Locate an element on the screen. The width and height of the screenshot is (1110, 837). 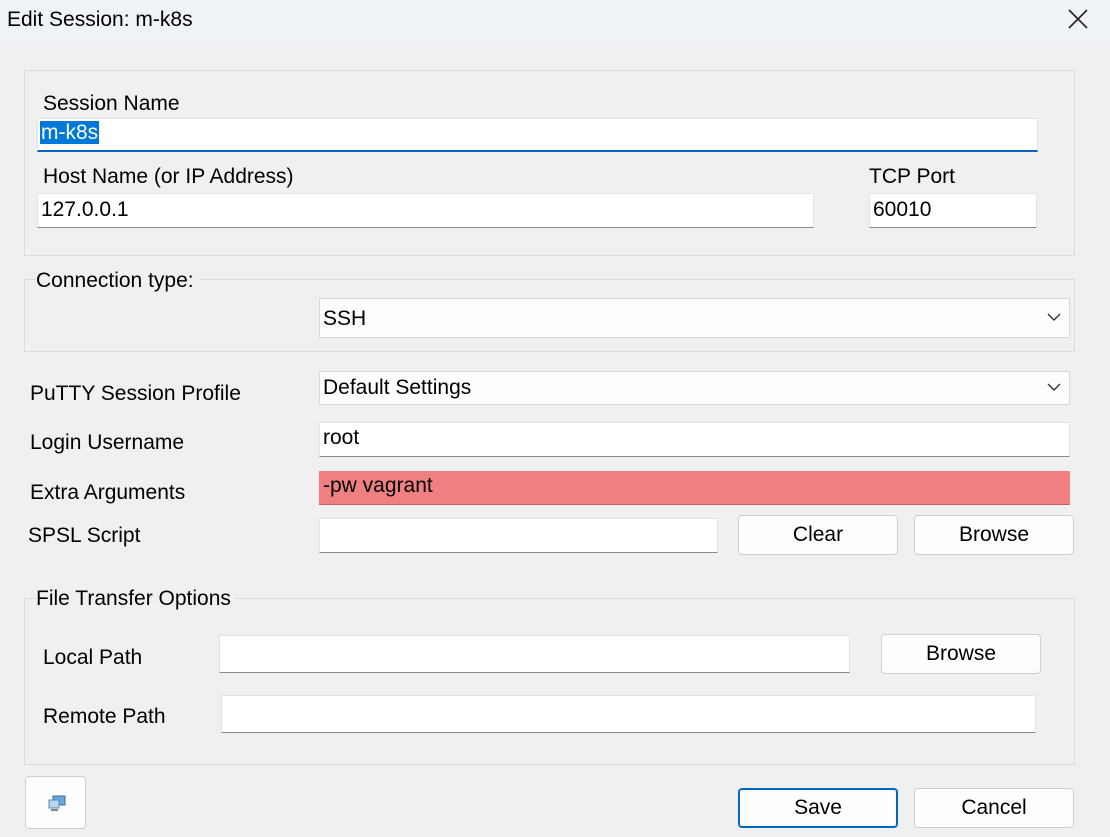
connection-type-value: SSH is located at coordinates (345, 318).